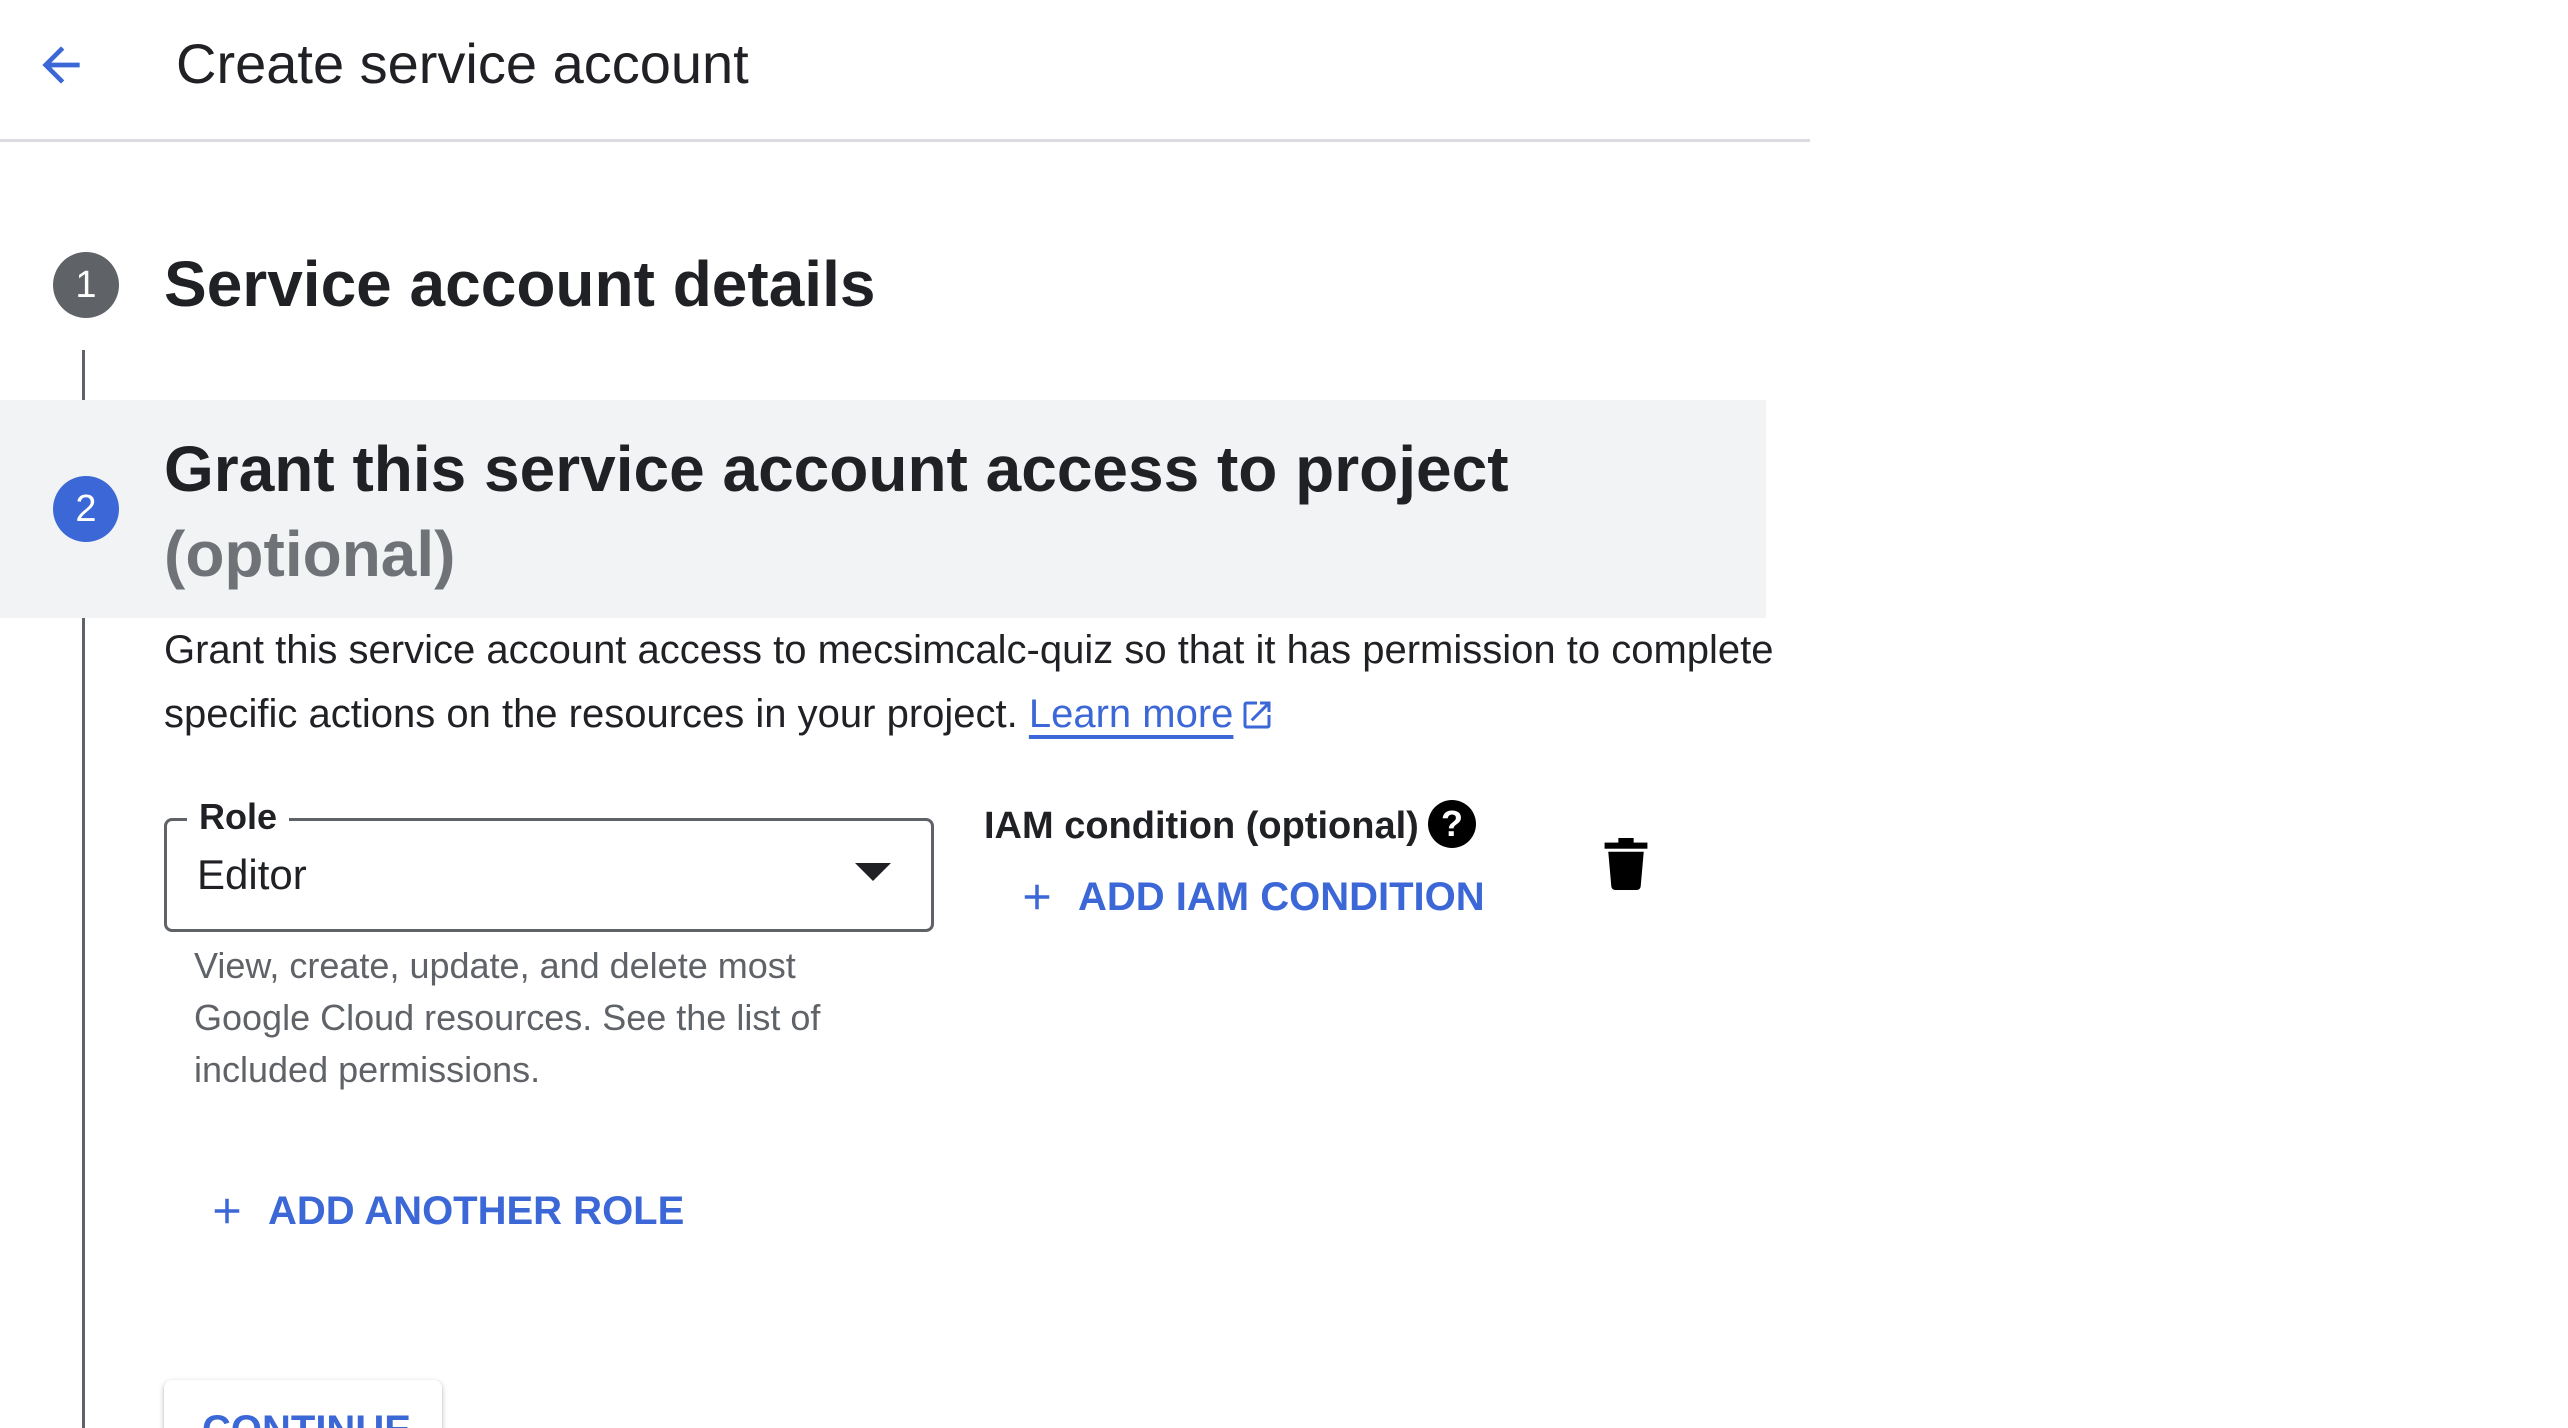 Image resolution: width=2568 pixels, height=1428 pixels. Describe the element at coordinates (476, 1210) in the screenshot. I see `add-another-role-label: ADD ANOTHER ROLE` at that location.